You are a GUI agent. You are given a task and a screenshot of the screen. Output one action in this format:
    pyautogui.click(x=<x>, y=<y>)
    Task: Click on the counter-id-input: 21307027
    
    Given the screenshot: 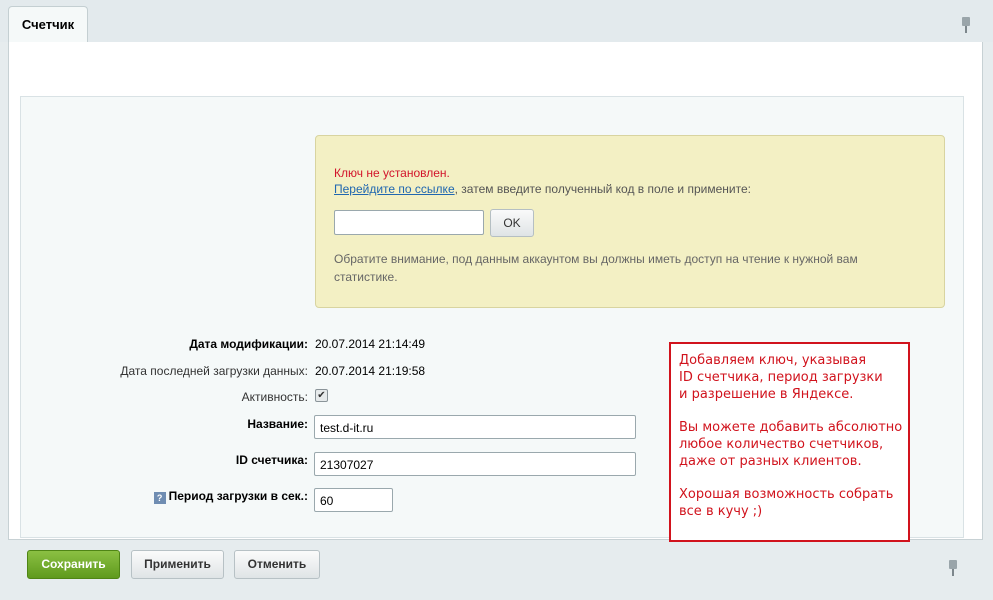 What is the action you would take?
    pyautogui.click(x=475, y=464)
    